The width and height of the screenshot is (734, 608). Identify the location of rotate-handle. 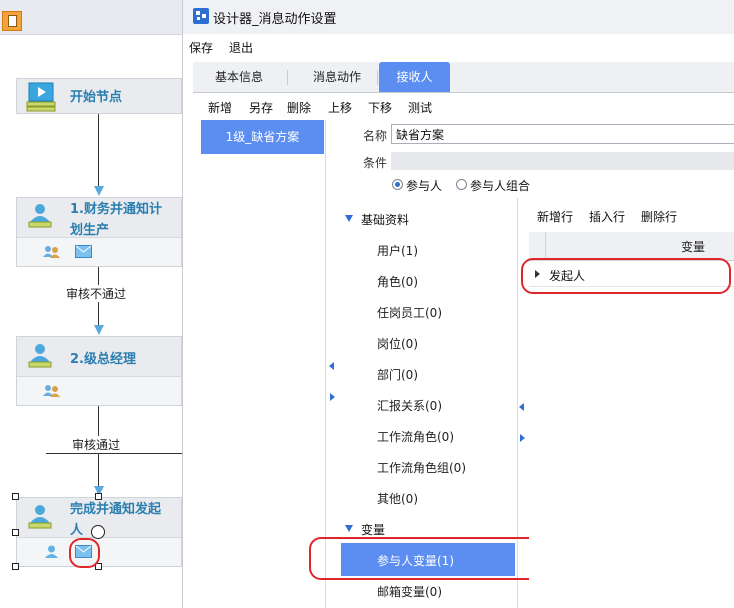
(98, 532).